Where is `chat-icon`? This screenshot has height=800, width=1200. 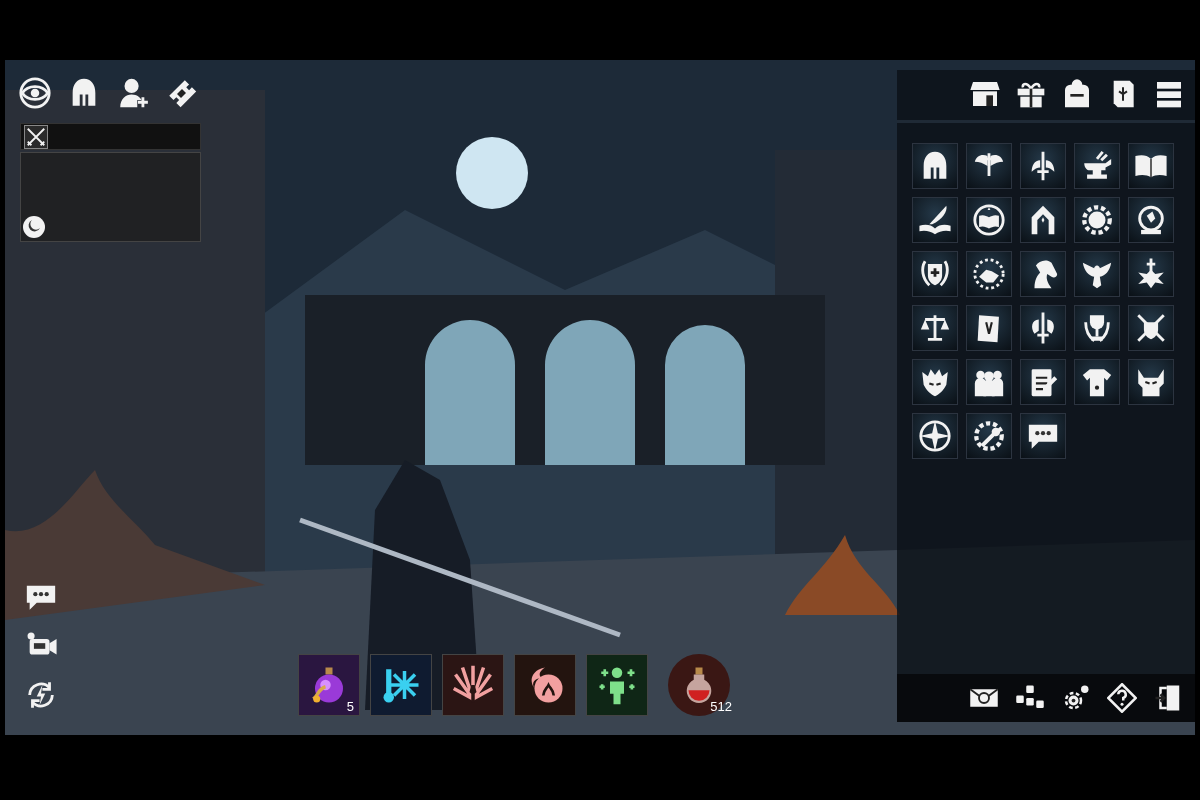
chat-icon is located at coordinates (1043, 436).